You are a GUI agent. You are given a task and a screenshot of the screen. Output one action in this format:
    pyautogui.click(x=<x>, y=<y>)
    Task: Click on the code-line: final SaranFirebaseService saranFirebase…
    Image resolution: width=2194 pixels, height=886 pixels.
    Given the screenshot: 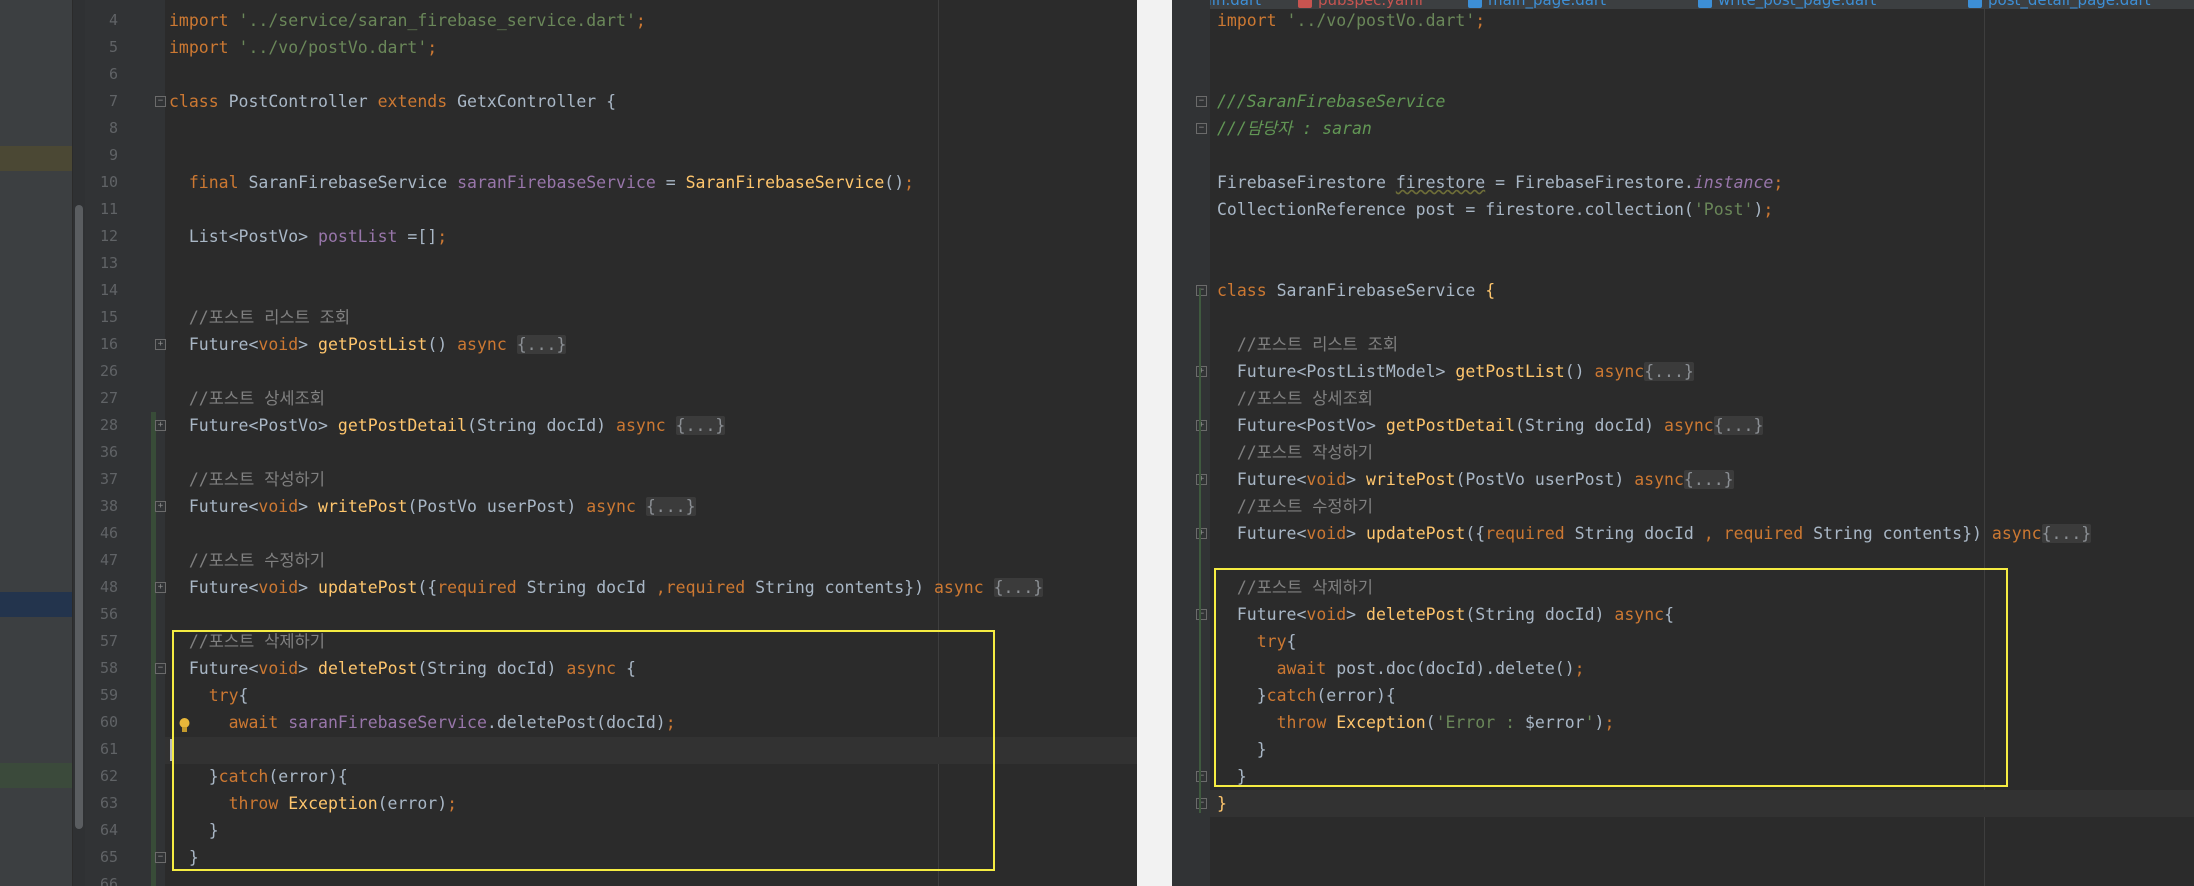 What is the action you would take?
    pyautogui.click(x=541, y=182)
    